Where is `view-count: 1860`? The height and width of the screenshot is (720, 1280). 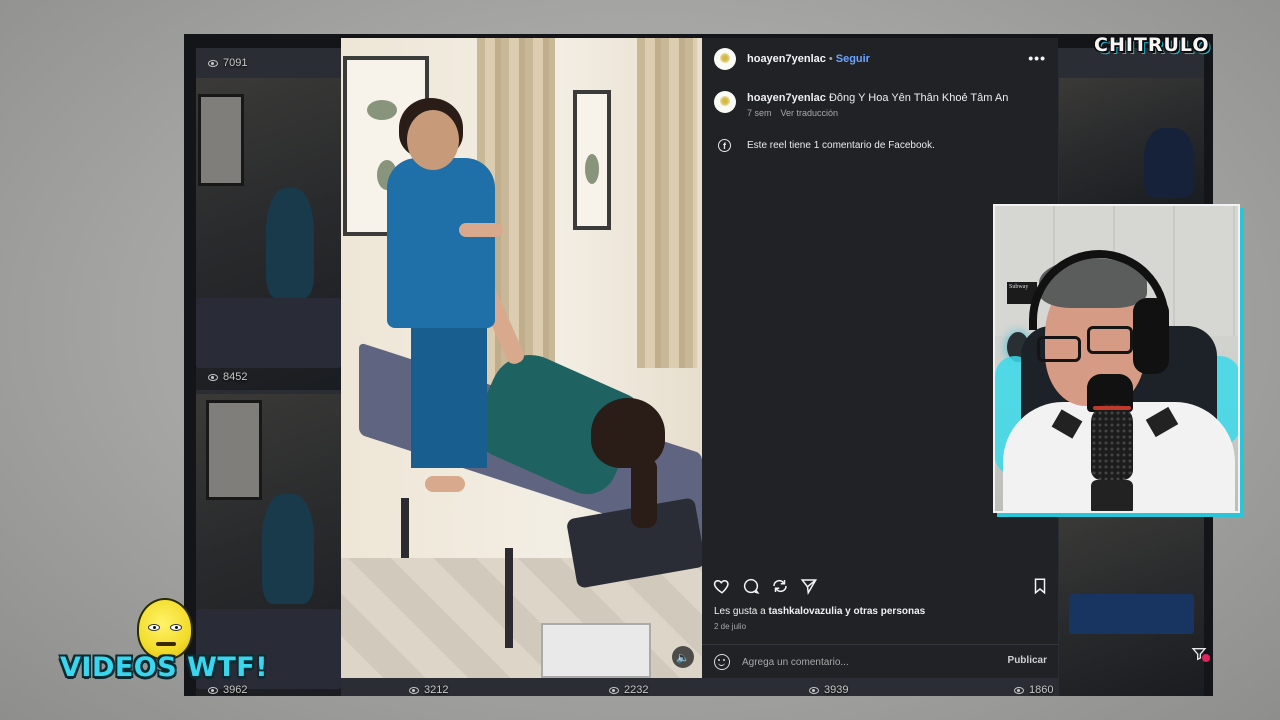
view-count: 1860 is located at coordinates (1033, 690).